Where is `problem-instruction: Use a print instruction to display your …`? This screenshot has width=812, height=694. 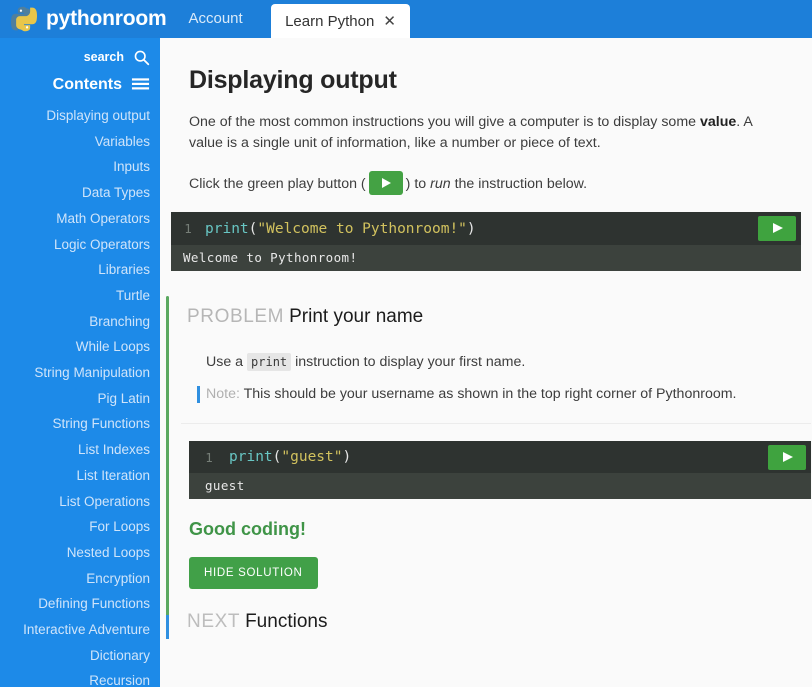 problem-instruction: Use a print instruction to display your … is located at coordinates (491, 362).